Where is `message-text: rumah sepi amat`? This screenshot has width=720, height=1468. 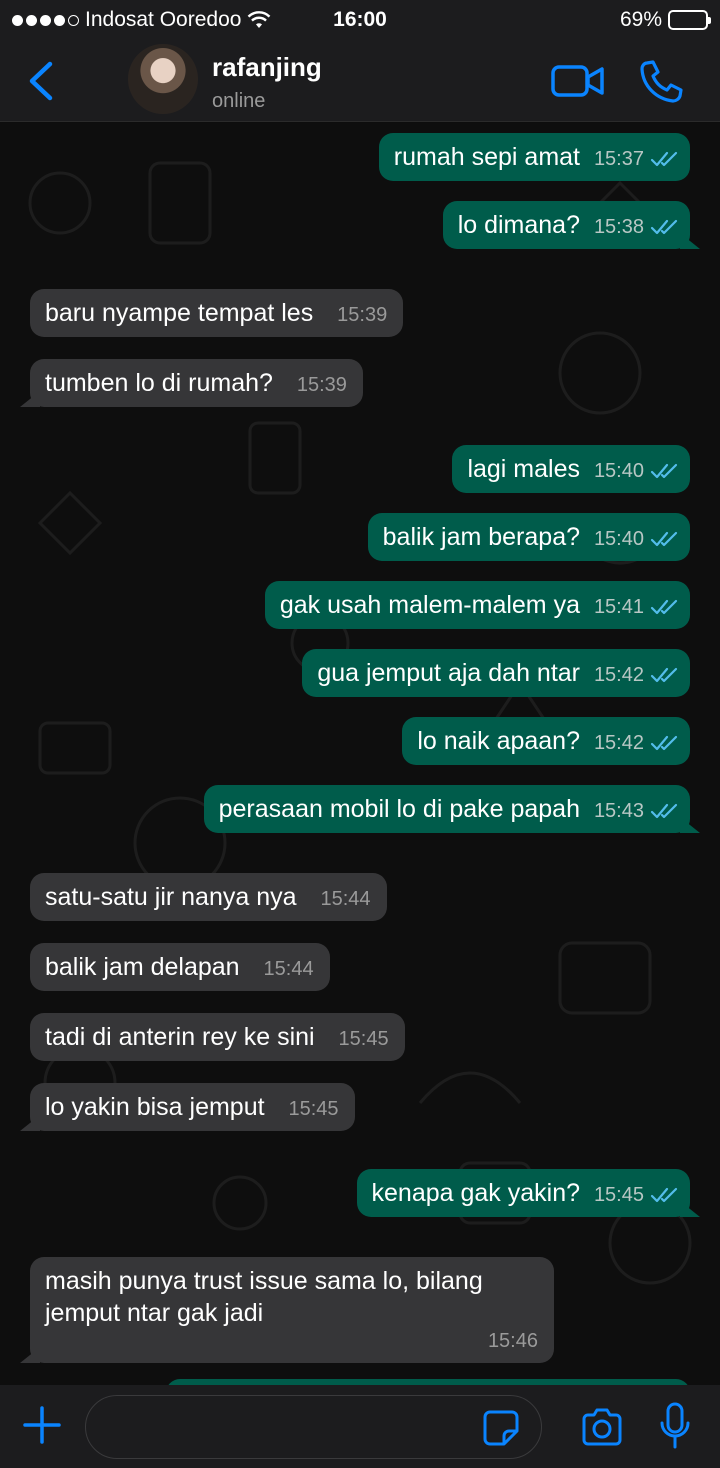
message-text: rumah sepi amat is located at coordinates (486, 157).